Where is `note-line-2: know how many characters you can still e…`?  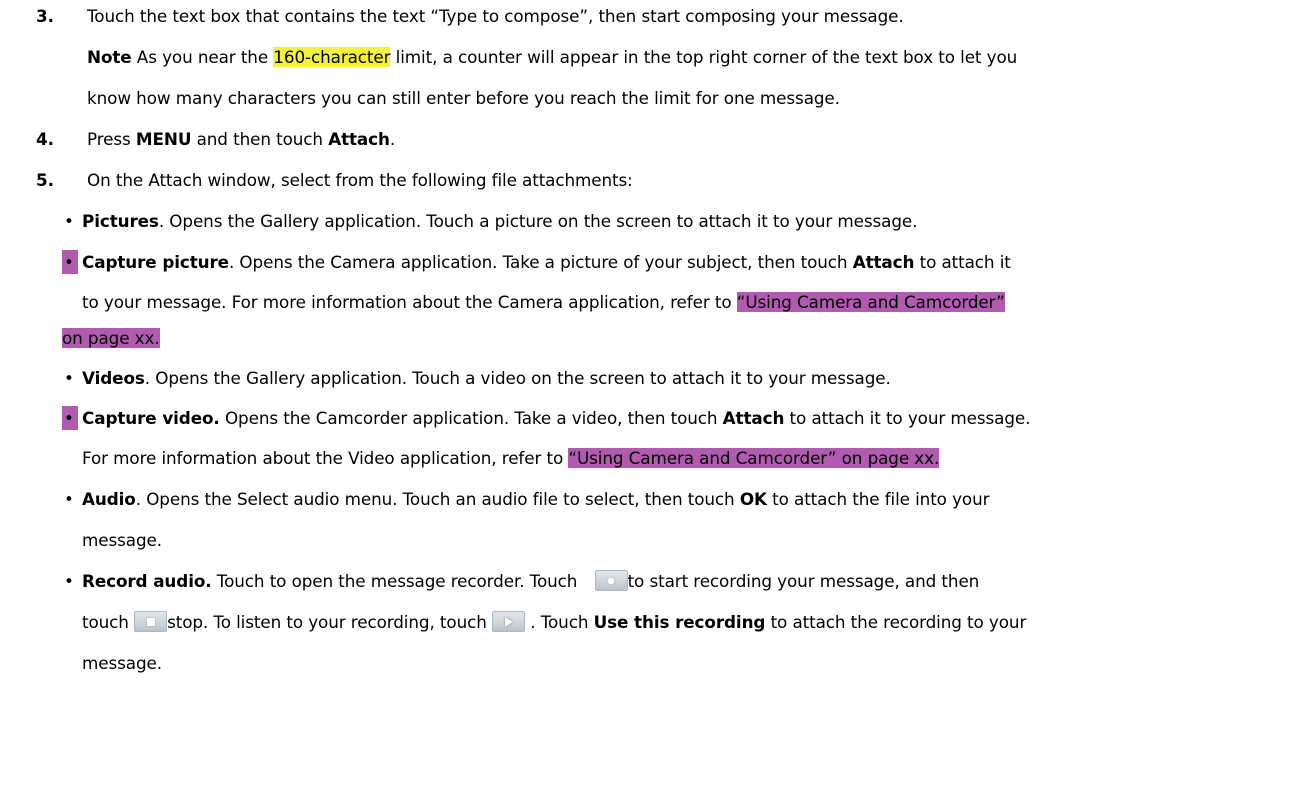
note-line-2: know how many characters you can still e… is located at coordinates (463, 98).